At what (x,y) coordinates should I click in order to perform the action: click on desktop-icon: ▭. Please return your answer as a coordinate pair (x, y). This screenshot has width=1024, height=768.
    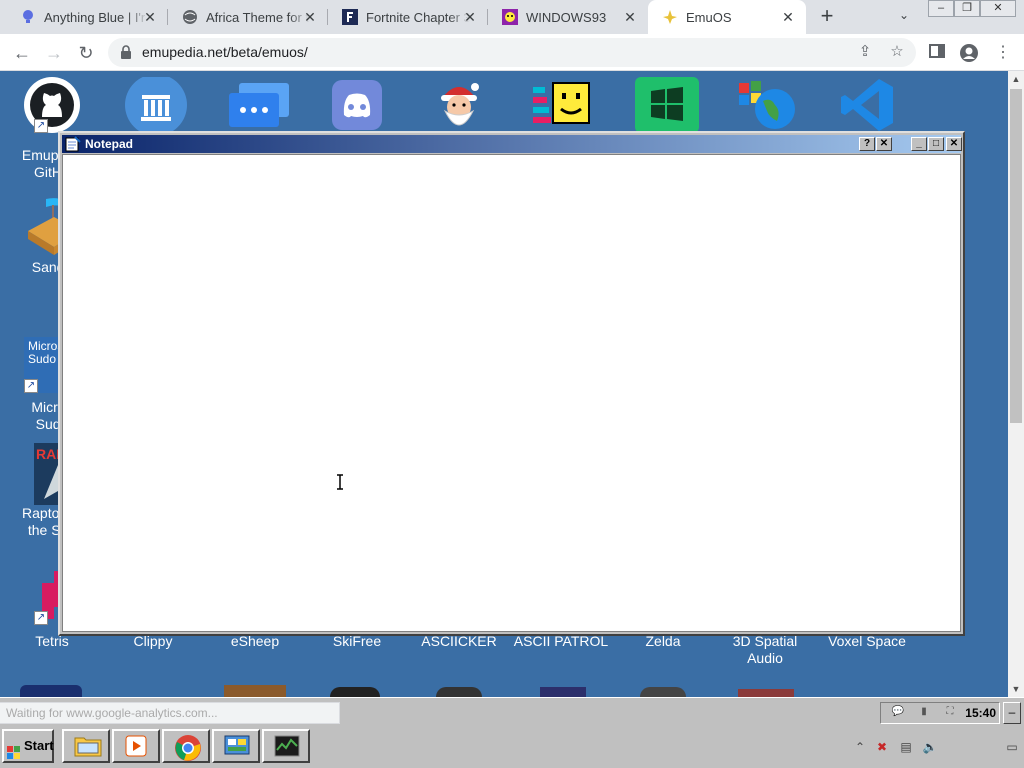
    Looking at the image, I should click on (1012, 747).